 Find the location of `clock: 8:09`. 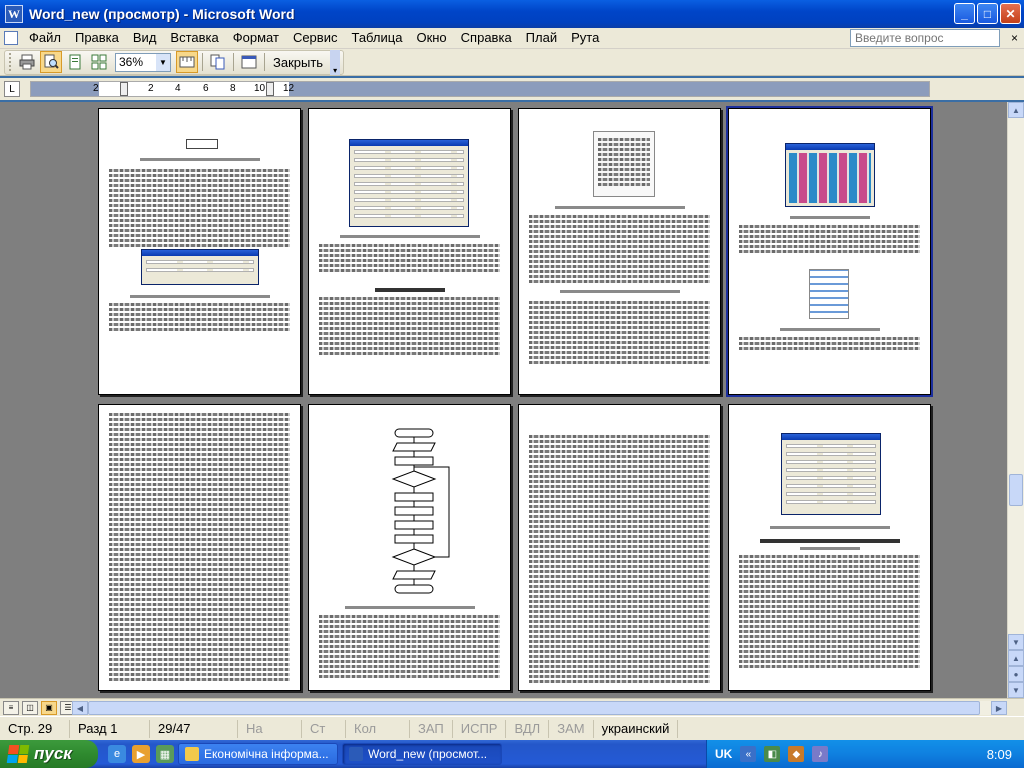

clock: 8:09 is located at coordinates (999, 754).